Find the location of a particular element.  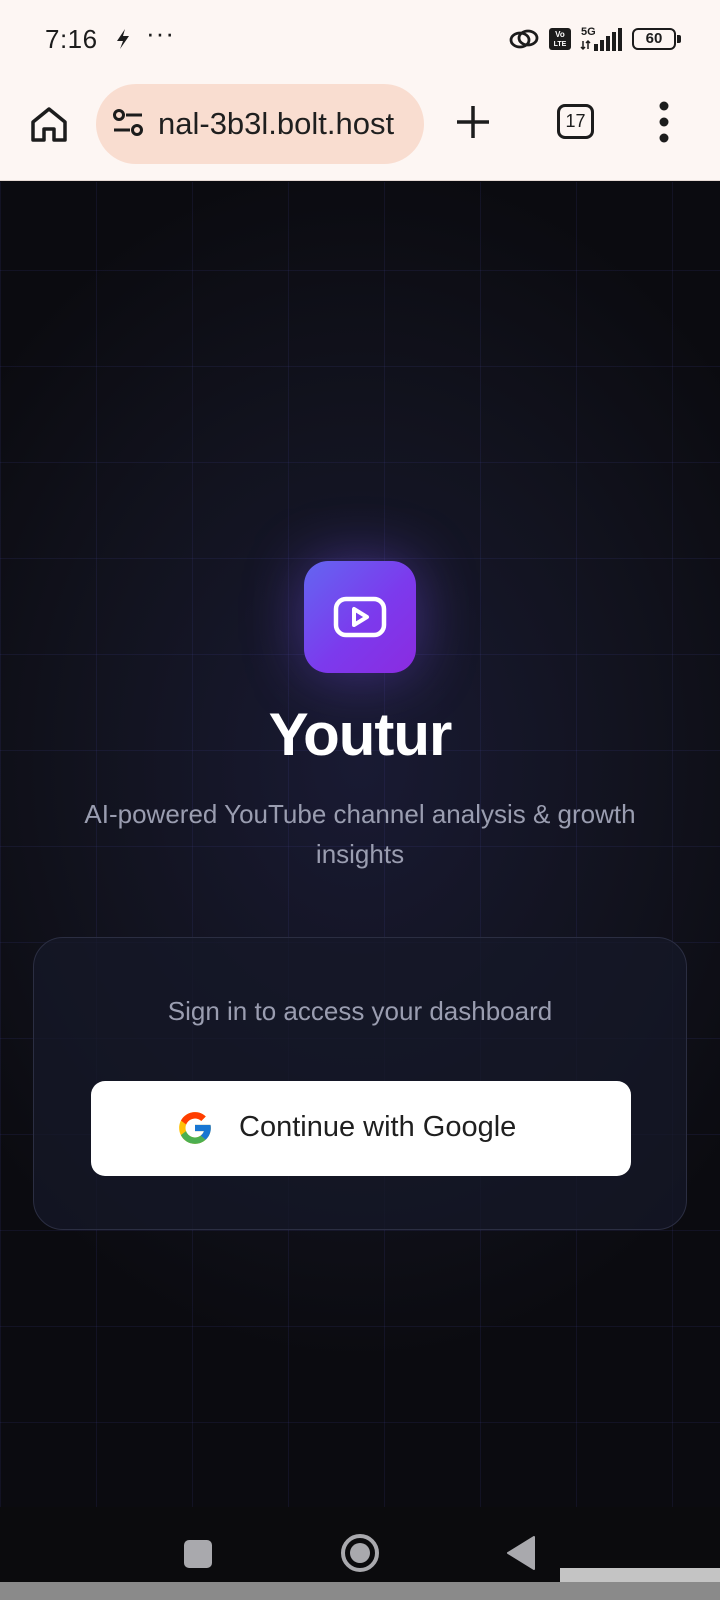

svg-text: Vo is located at coordinates (560, 34).